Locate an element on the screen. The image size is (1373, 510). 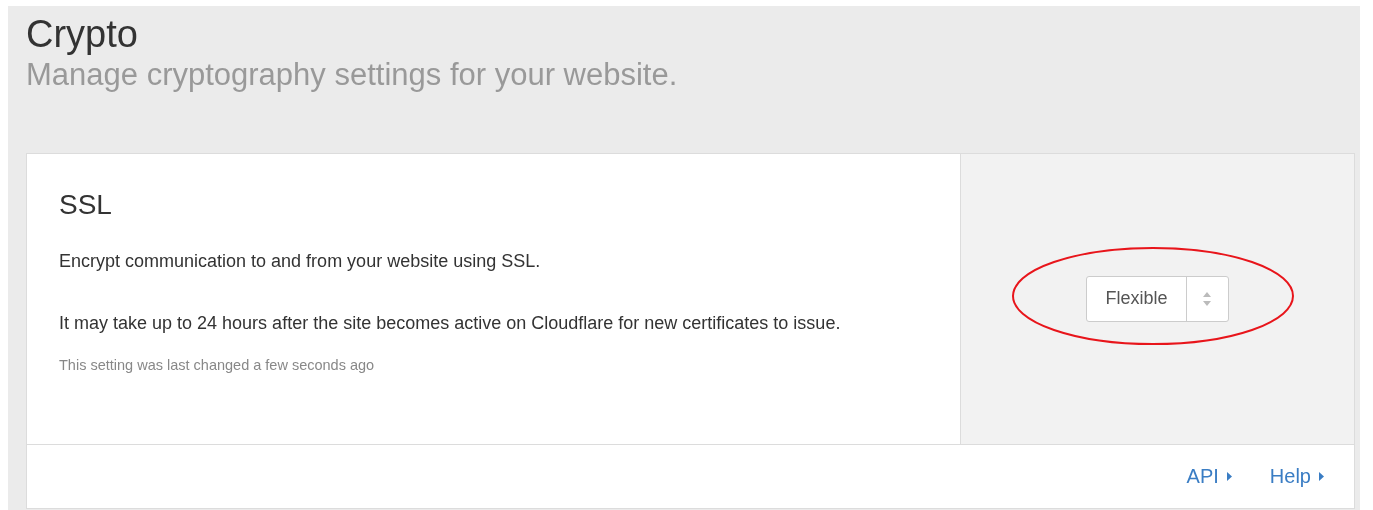
page-title: Crypto is located at coordinates (82, 35).